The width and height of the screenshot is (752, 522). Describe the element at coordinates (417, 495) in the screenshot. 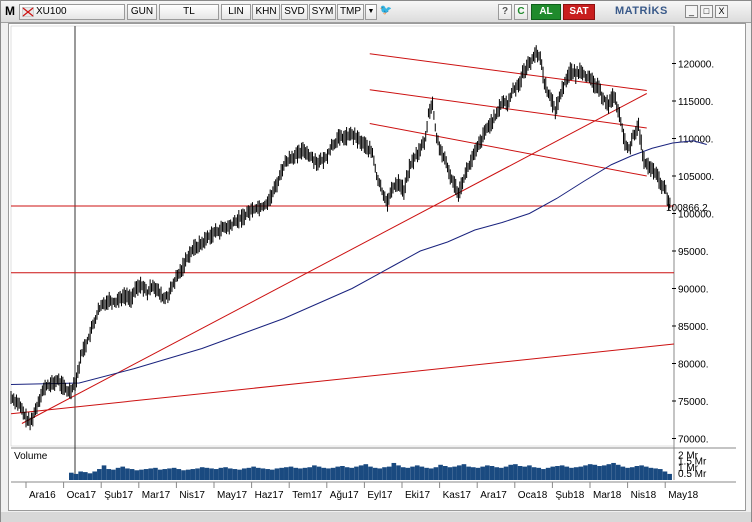

I see `x-tick-label: Eki17` at that location.